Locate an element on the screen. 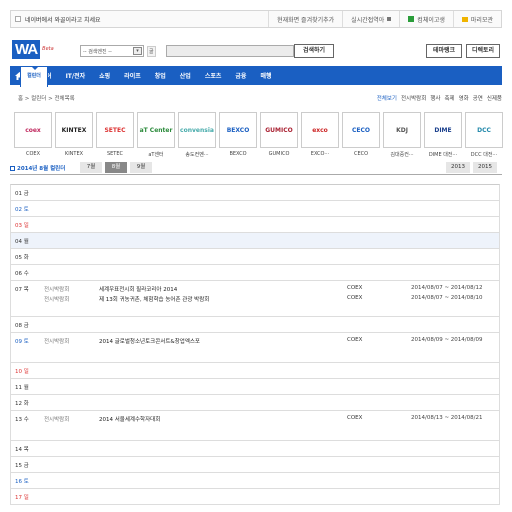 This screenshot has height=512, width=512. event-title: 2014 서울세계수학자대회 is located at coordinates (129, 419).